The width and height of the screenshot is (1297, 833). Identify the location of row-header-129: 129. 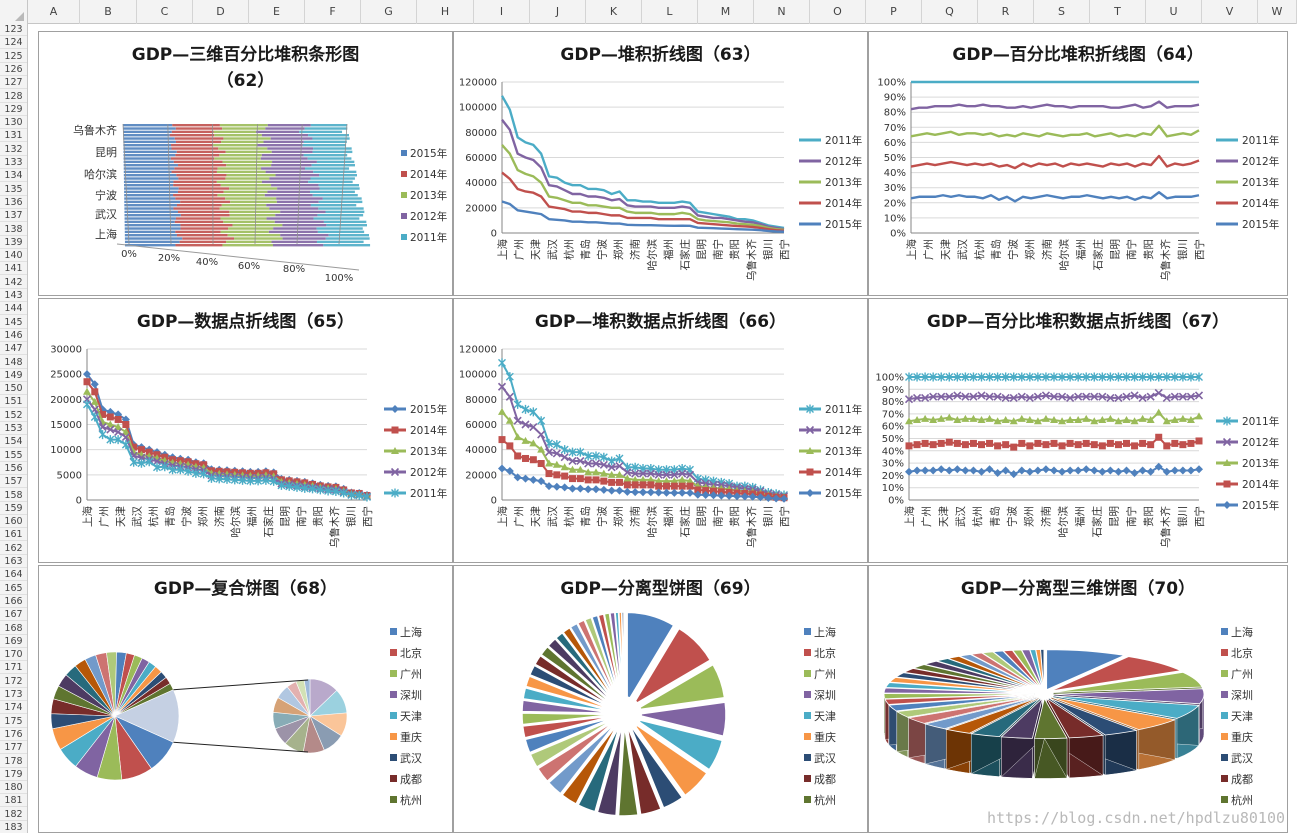
(13, 110).